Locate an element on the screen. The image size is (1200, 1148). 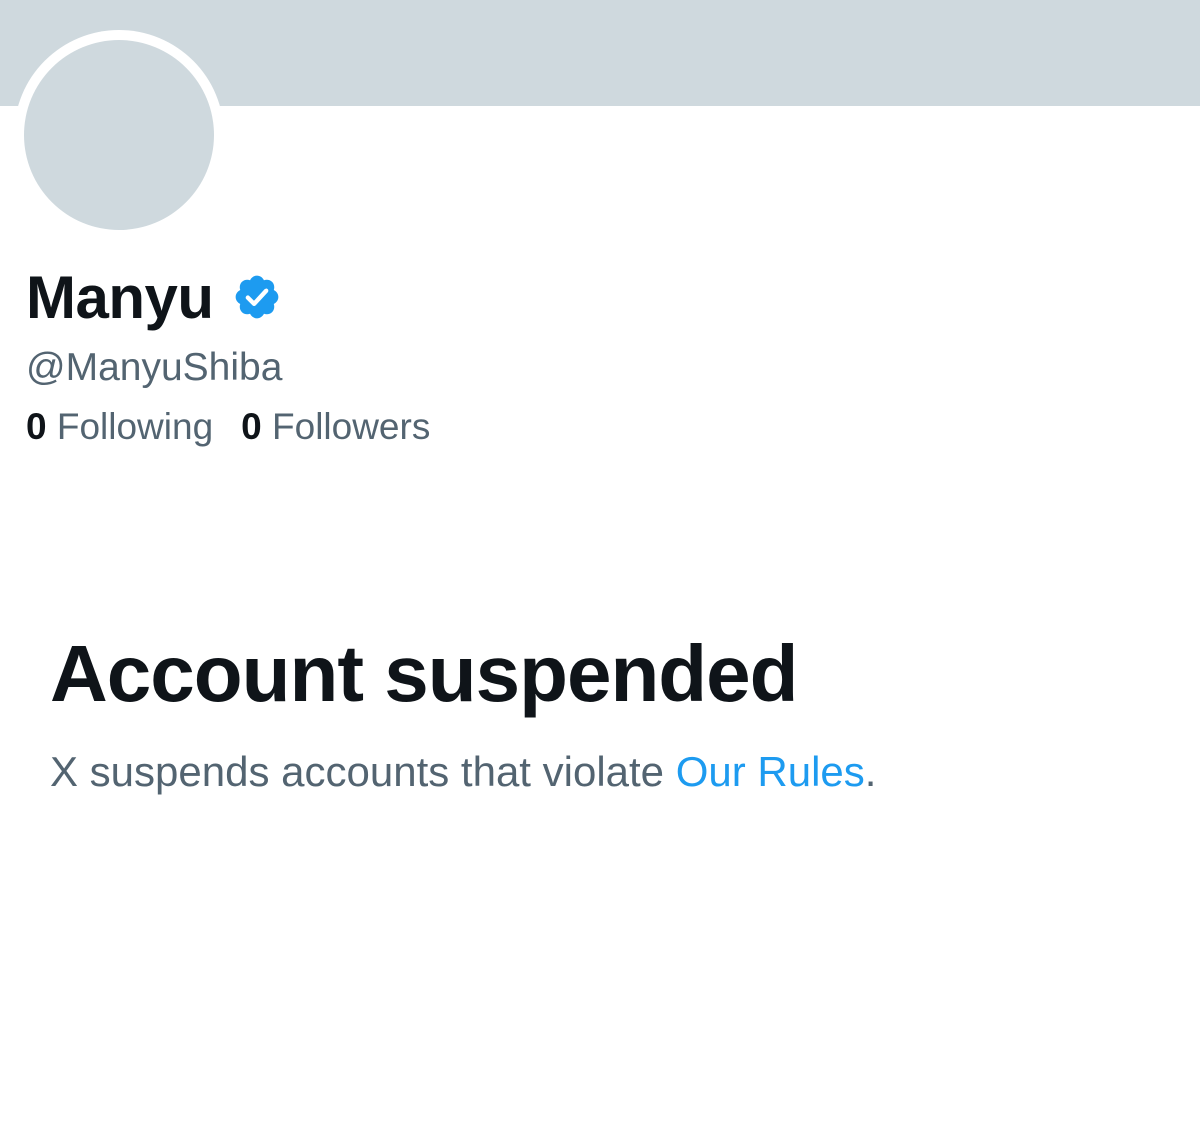
our-rules-link: Our Rules is located at coordinates (770, 771).